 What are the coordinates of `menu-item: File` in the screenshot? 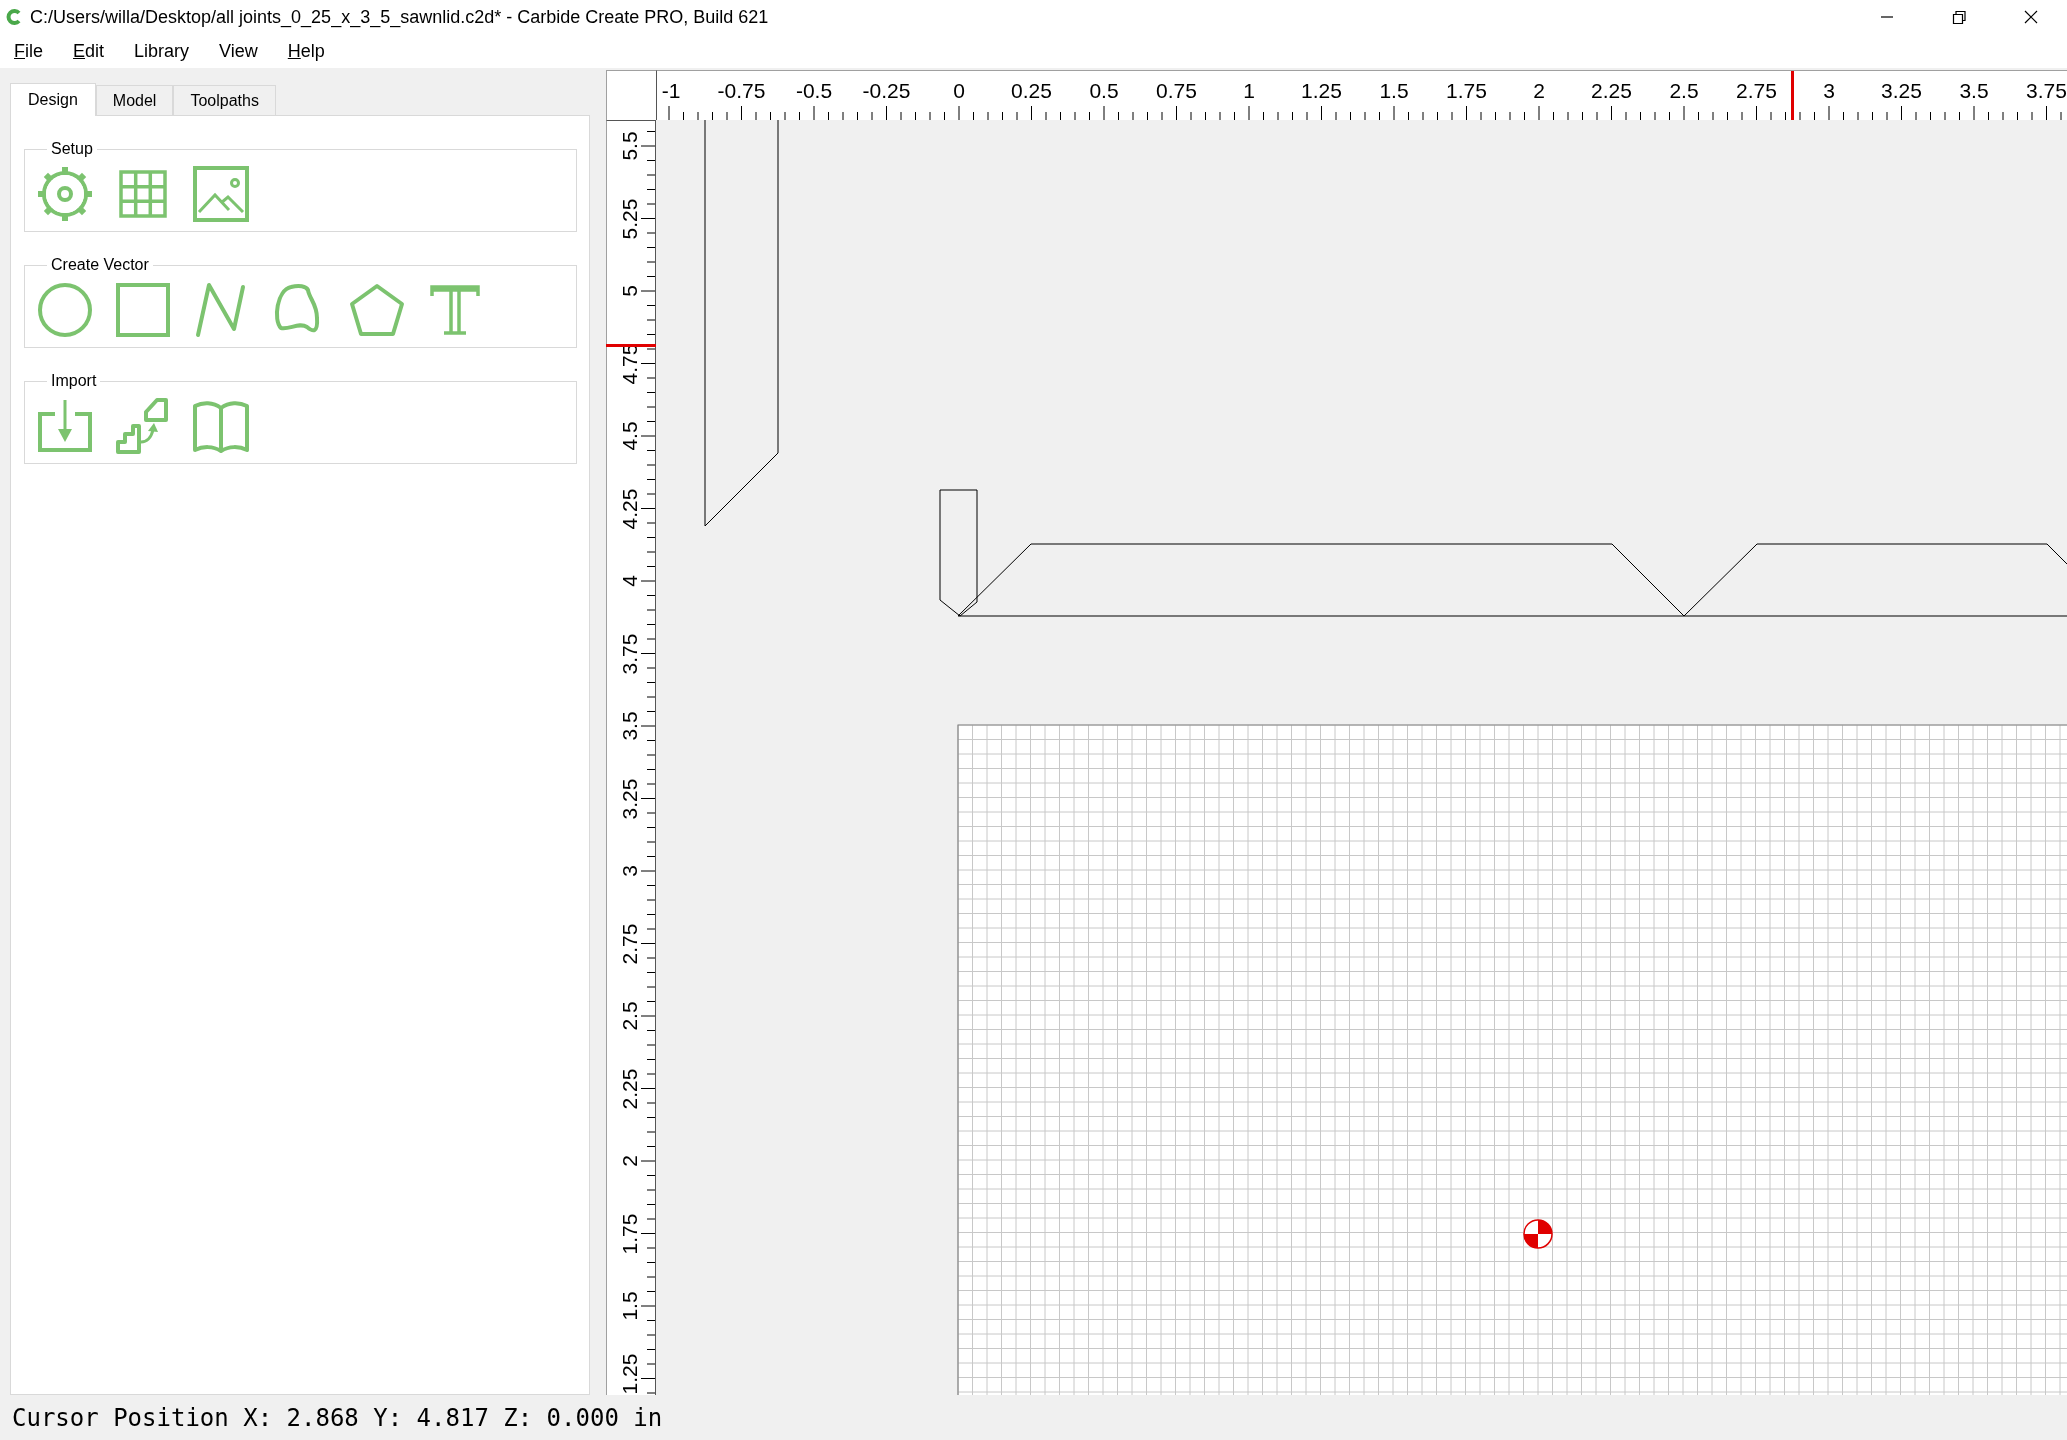 It's located at (28, 51).